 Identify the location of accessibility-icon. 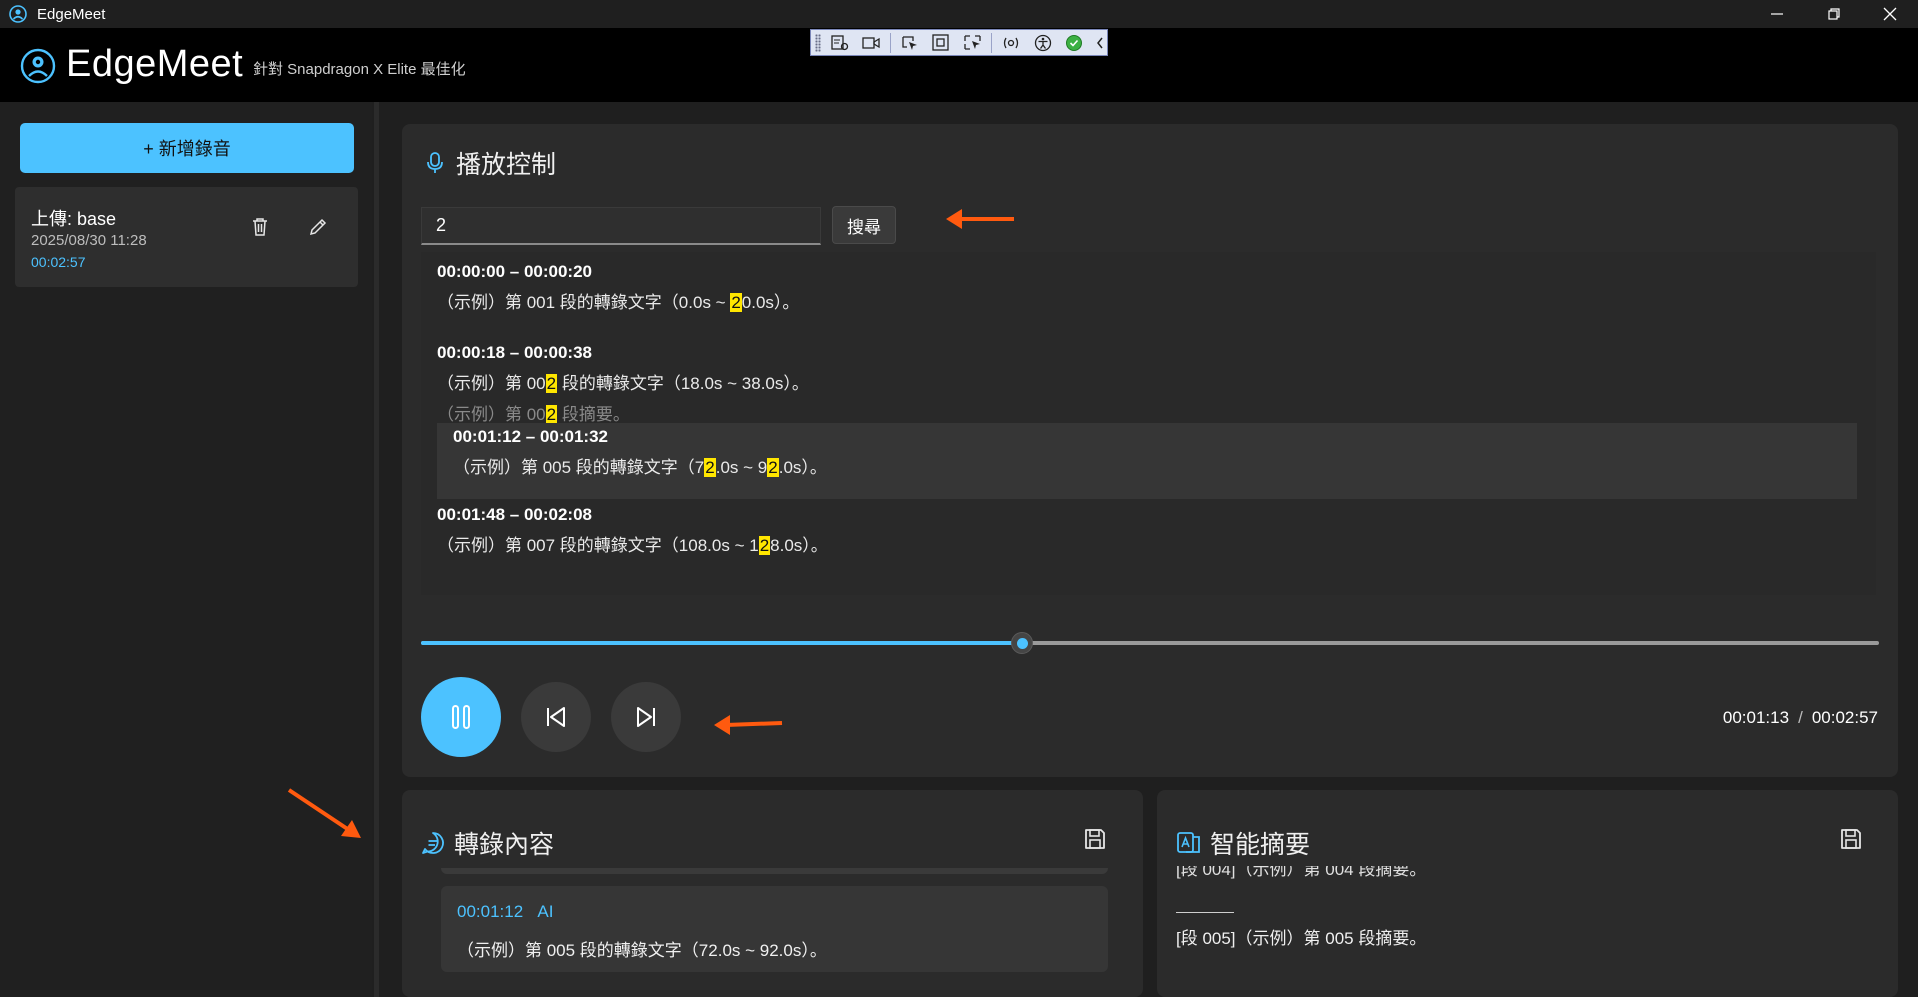
(1042, 42).